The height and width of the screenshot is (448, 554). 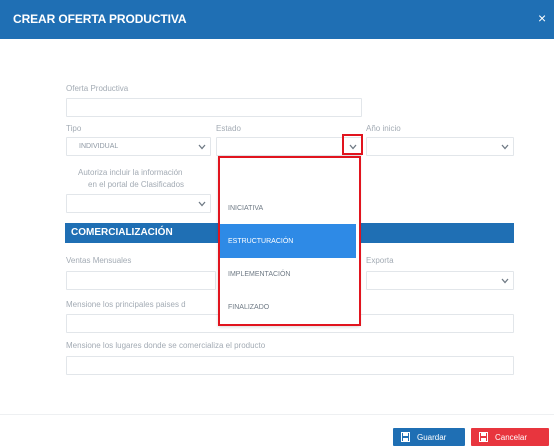 What do you see at coordinates (440, 146) in the screenshot?
I see `anio-inicio-select` at bounding box center [440, 146].